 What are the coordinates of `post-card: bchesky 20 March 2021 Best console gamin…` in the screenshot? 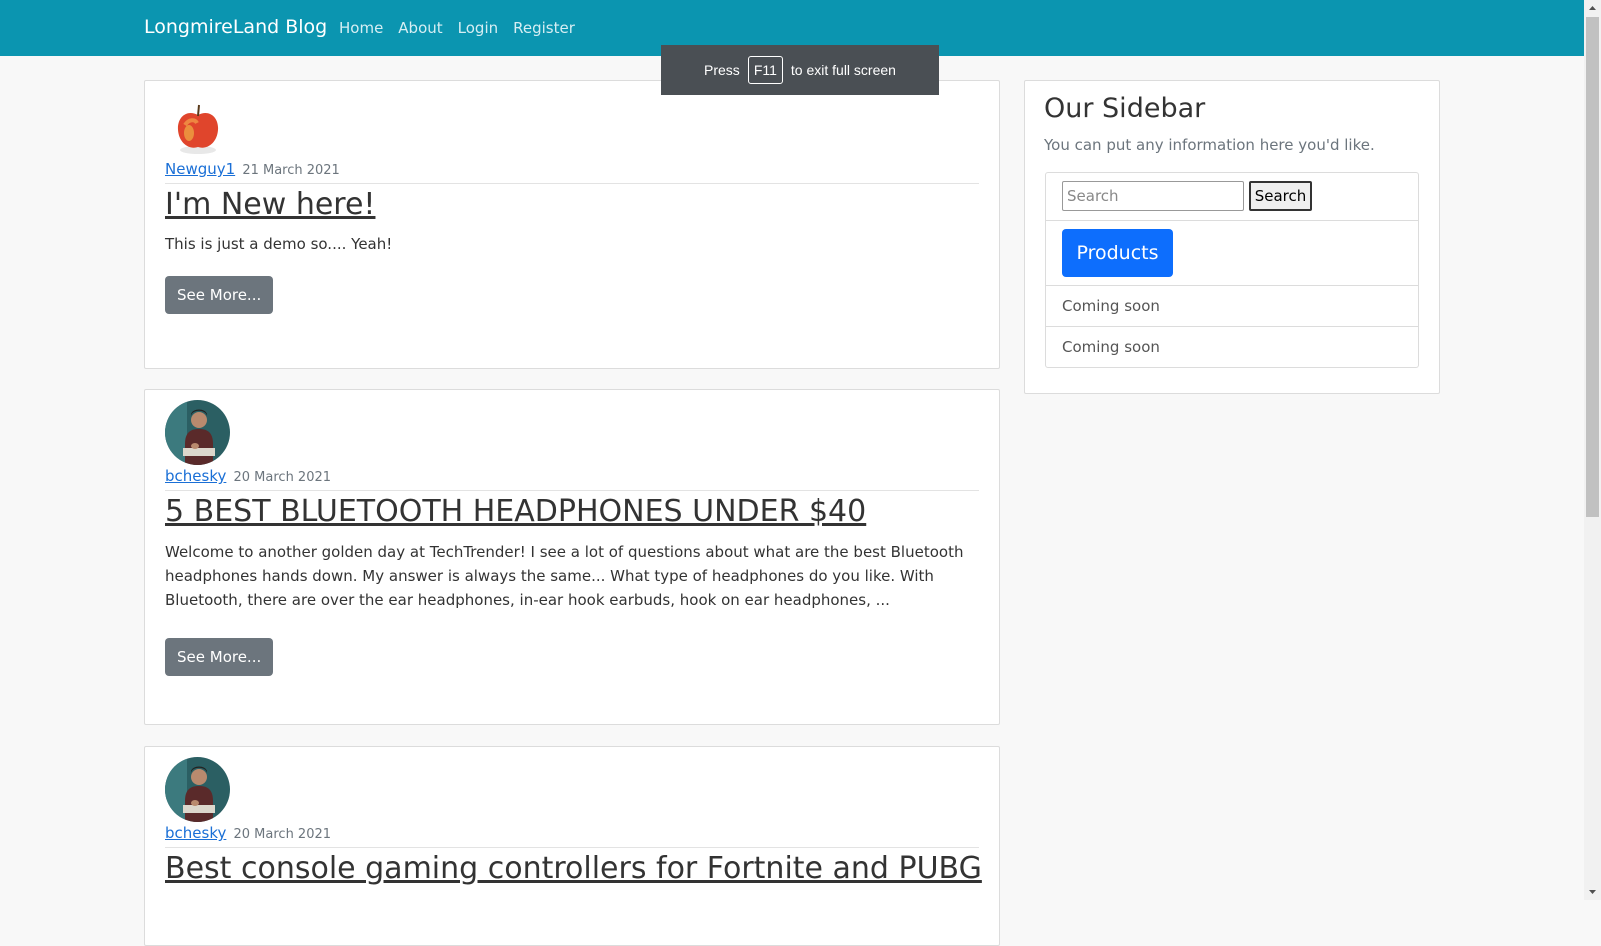 It's located at (572, 846).